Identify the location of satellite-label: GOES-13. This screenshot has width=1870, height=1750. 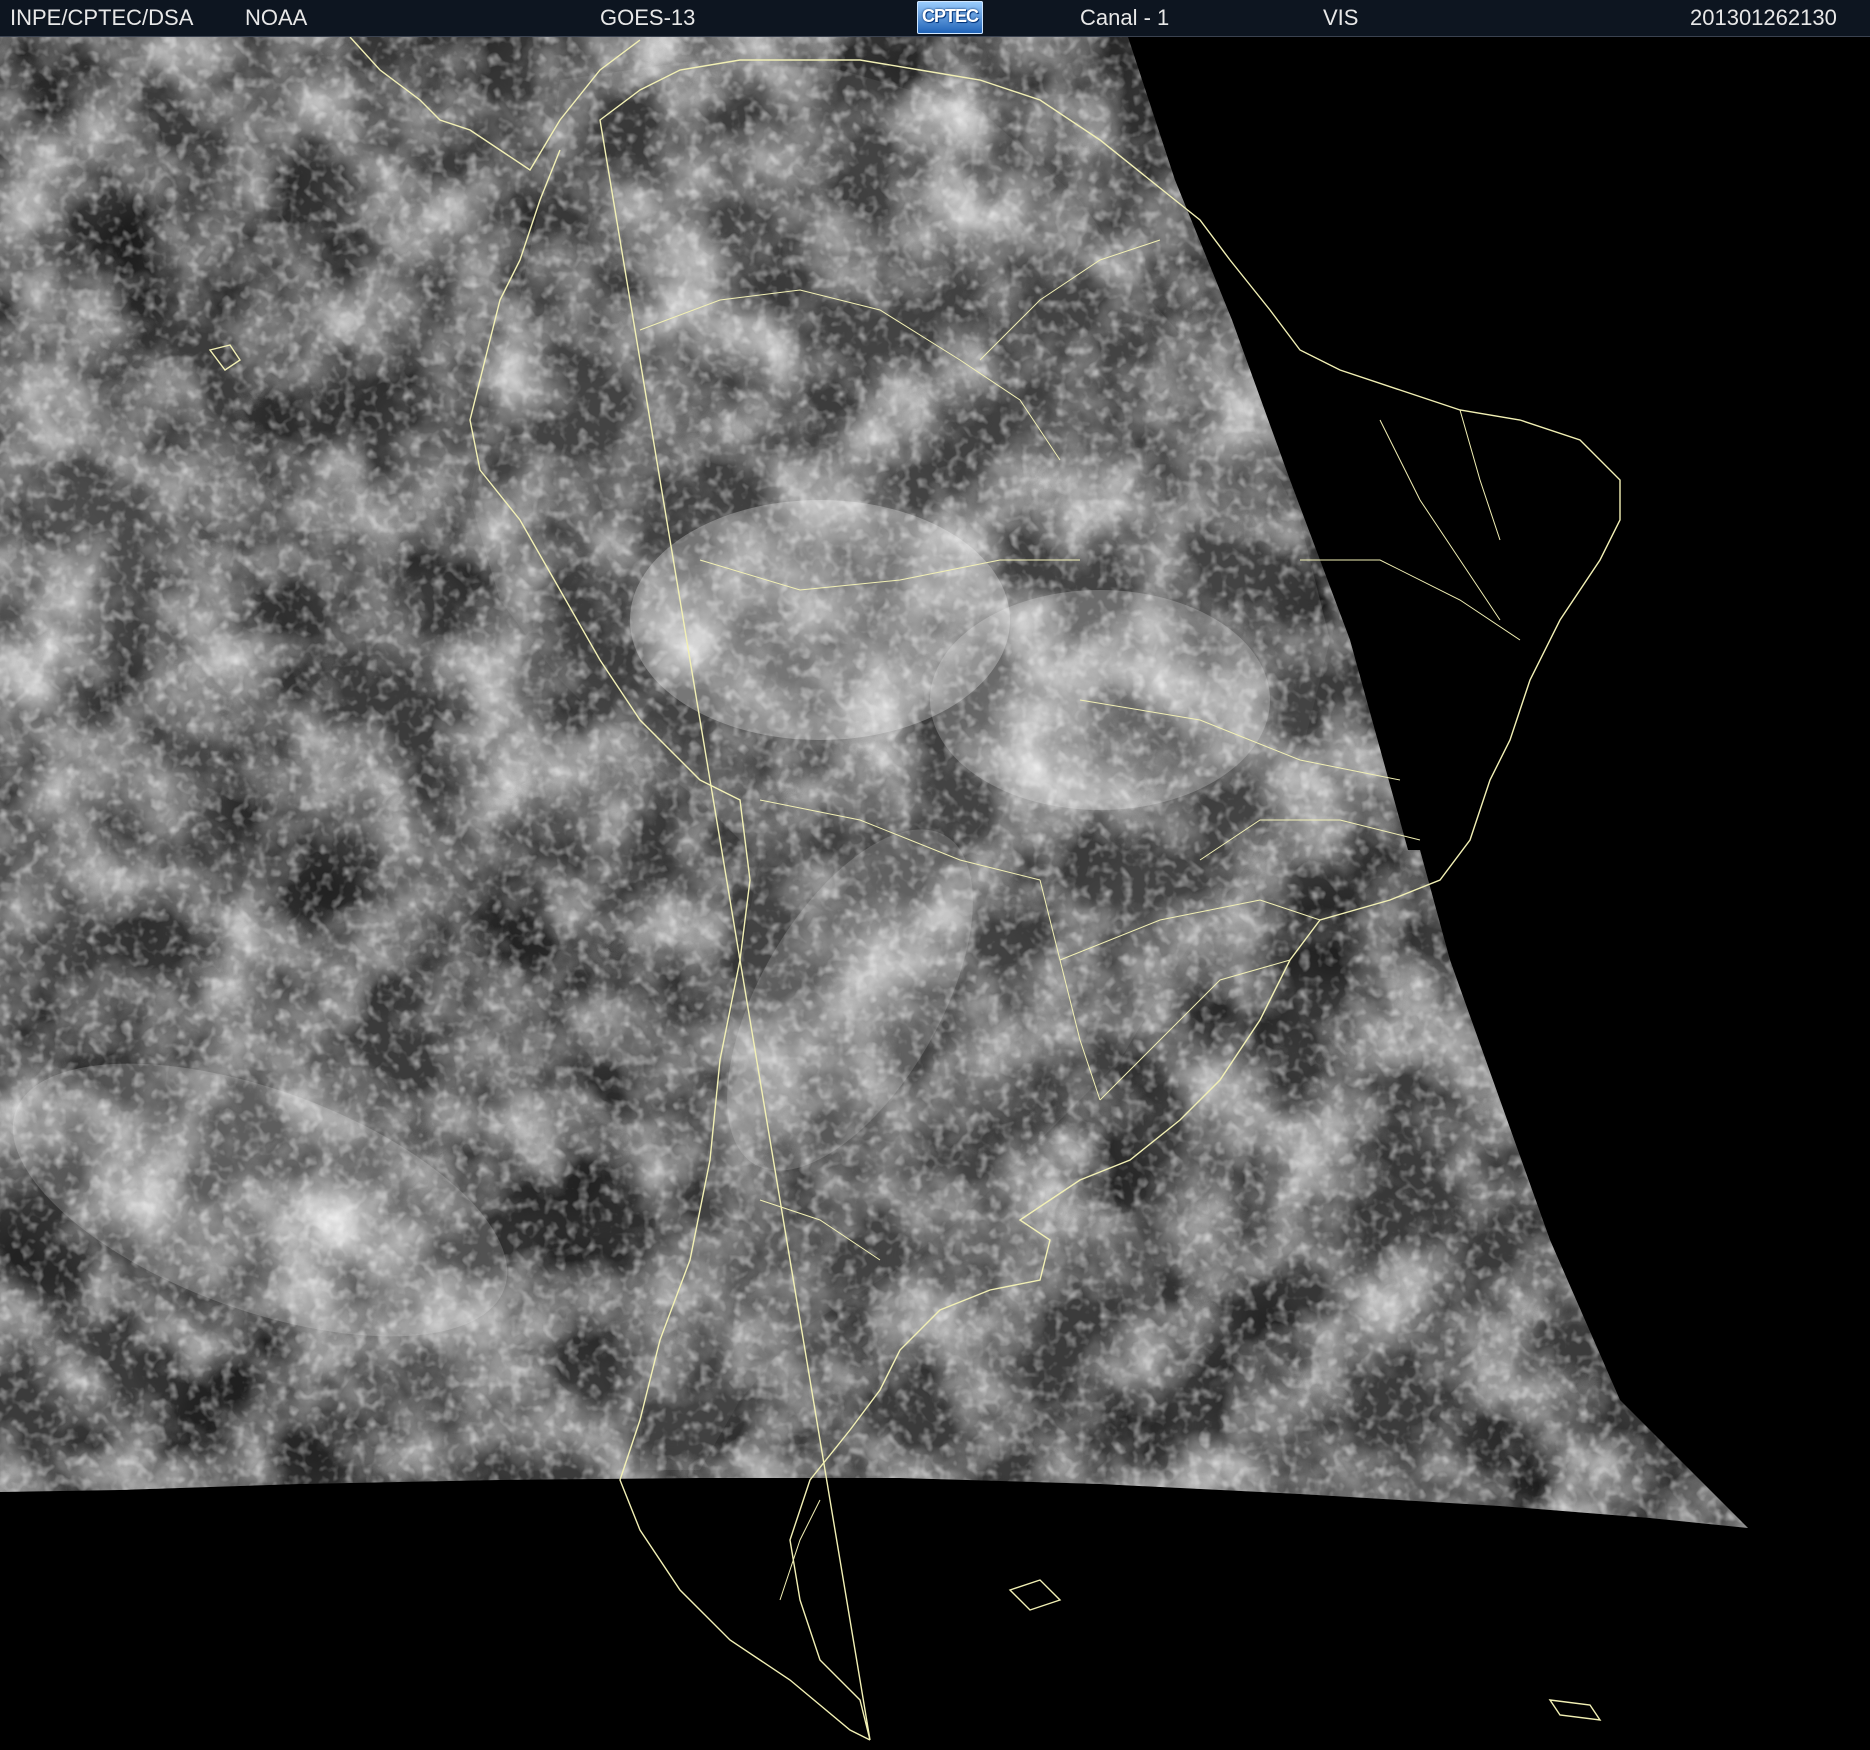
(648, 17).